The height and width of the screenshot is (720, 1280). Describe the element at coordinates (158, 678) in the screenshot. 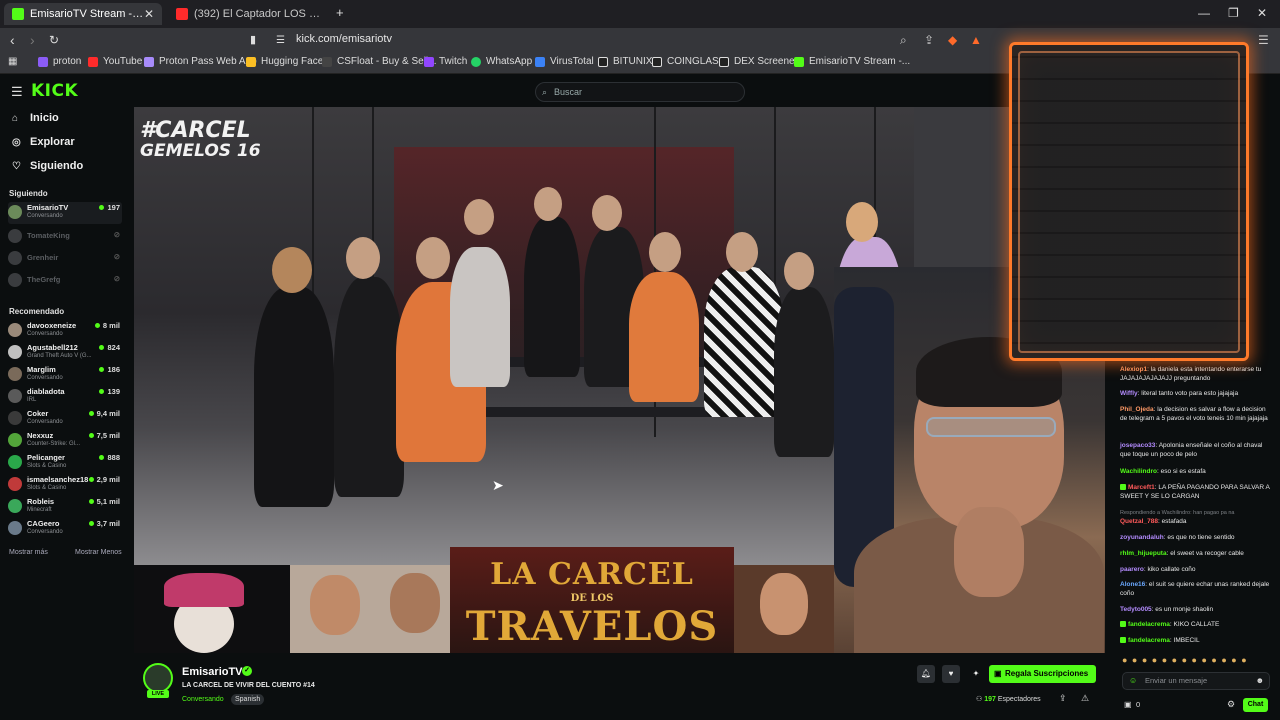

I see `streamer-avatar` at that location.